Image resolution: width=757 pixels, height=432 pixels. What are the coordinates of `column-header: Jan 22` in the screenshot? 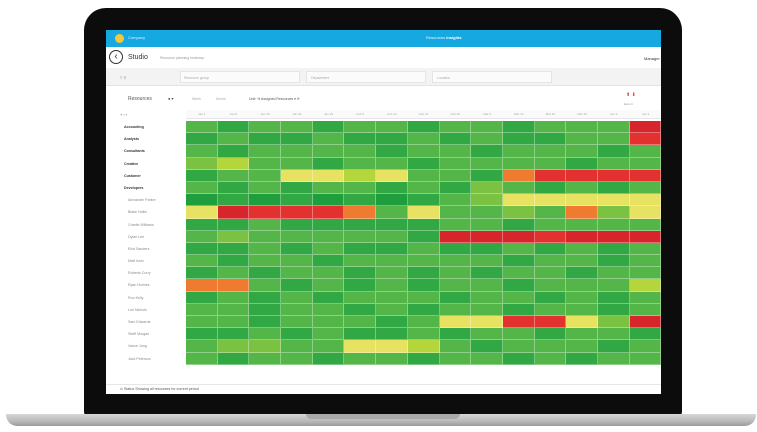 It's located at (297, 114).